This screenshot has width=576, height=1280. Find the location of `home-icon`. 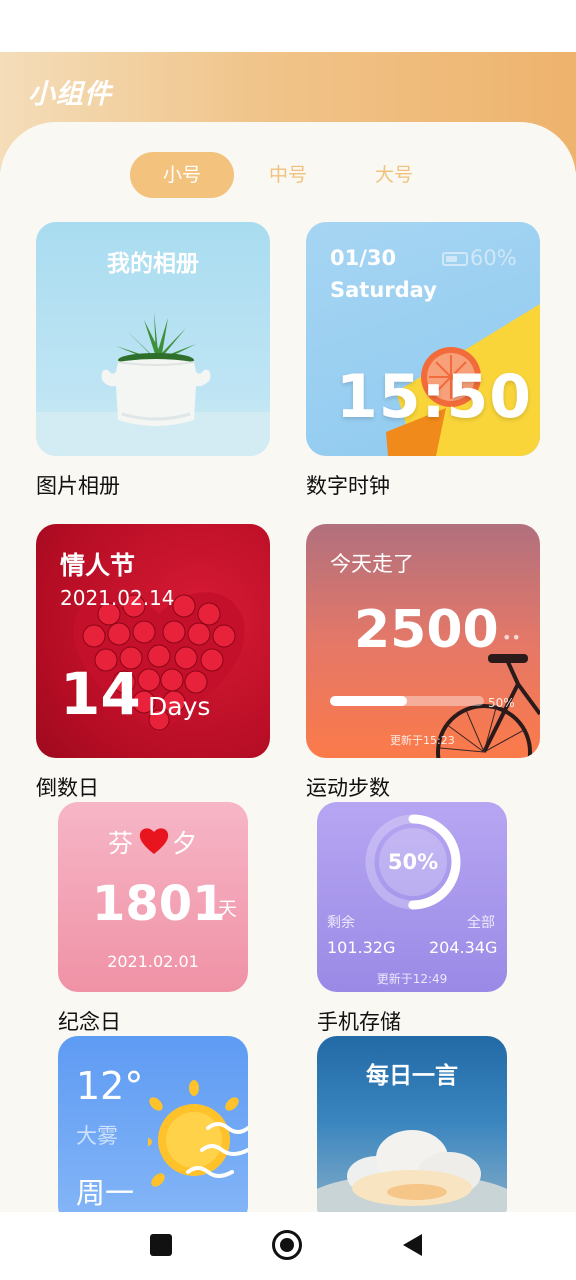

home-icon is located at coordinates (287, 1245).